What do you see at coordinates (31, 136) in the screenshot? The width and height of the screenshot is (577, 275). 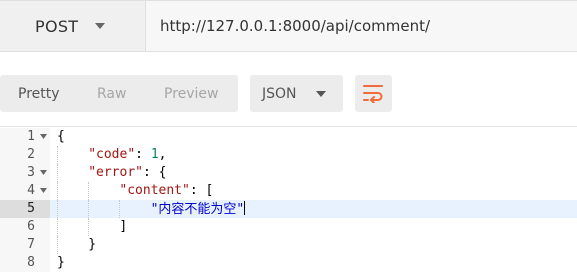 I see `line-number: 1` at bounding box center [31, 136].